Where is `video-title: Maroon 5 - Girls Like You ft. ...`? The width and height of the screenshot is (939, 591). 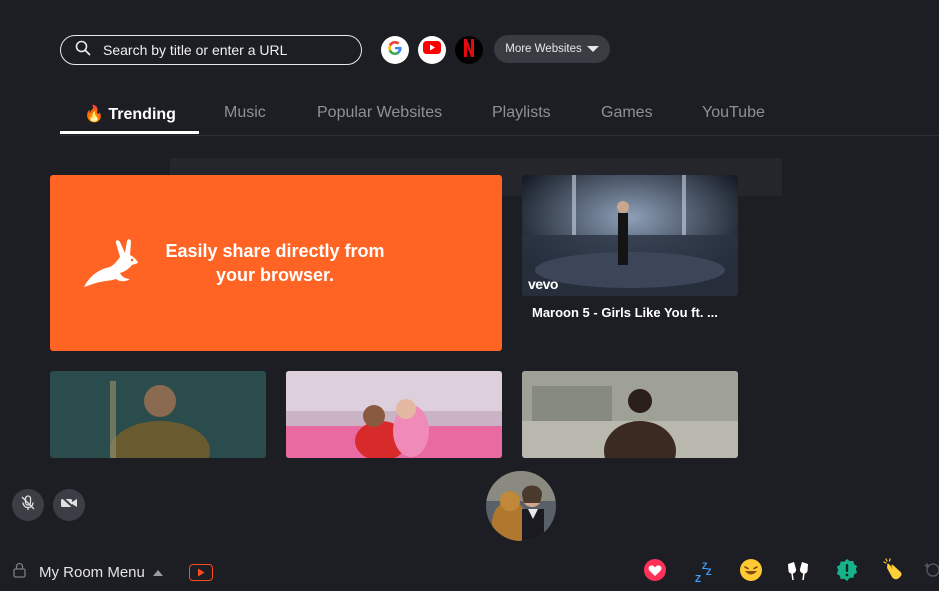 video-title: Maroon 5 - Girls Like You ft. ... is located at coordinates (637, 312).